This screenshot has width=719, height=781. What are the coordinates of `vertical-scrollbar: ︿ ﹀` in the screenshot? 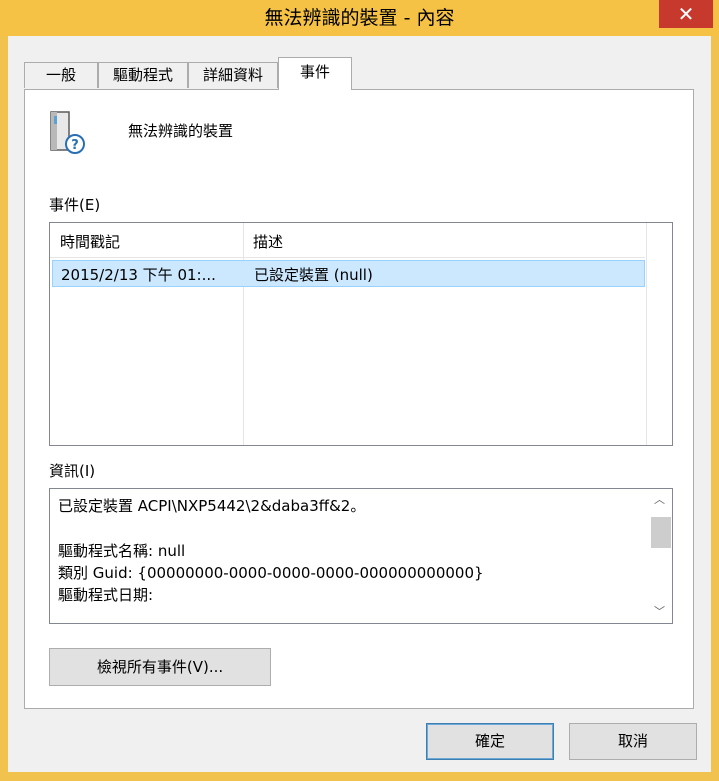 It's located at (659, 556).